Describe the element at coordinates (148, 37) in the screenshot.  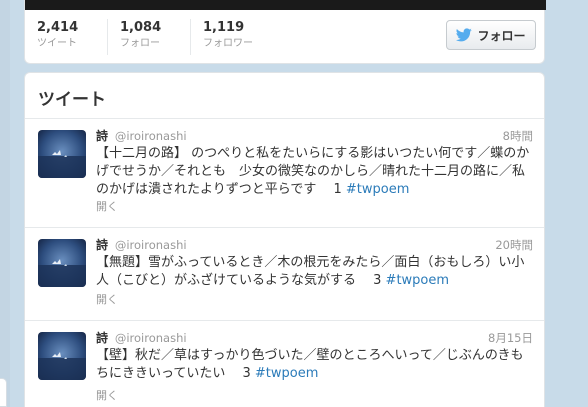
I see `stat-following: 1,084 フォロー` at that location.